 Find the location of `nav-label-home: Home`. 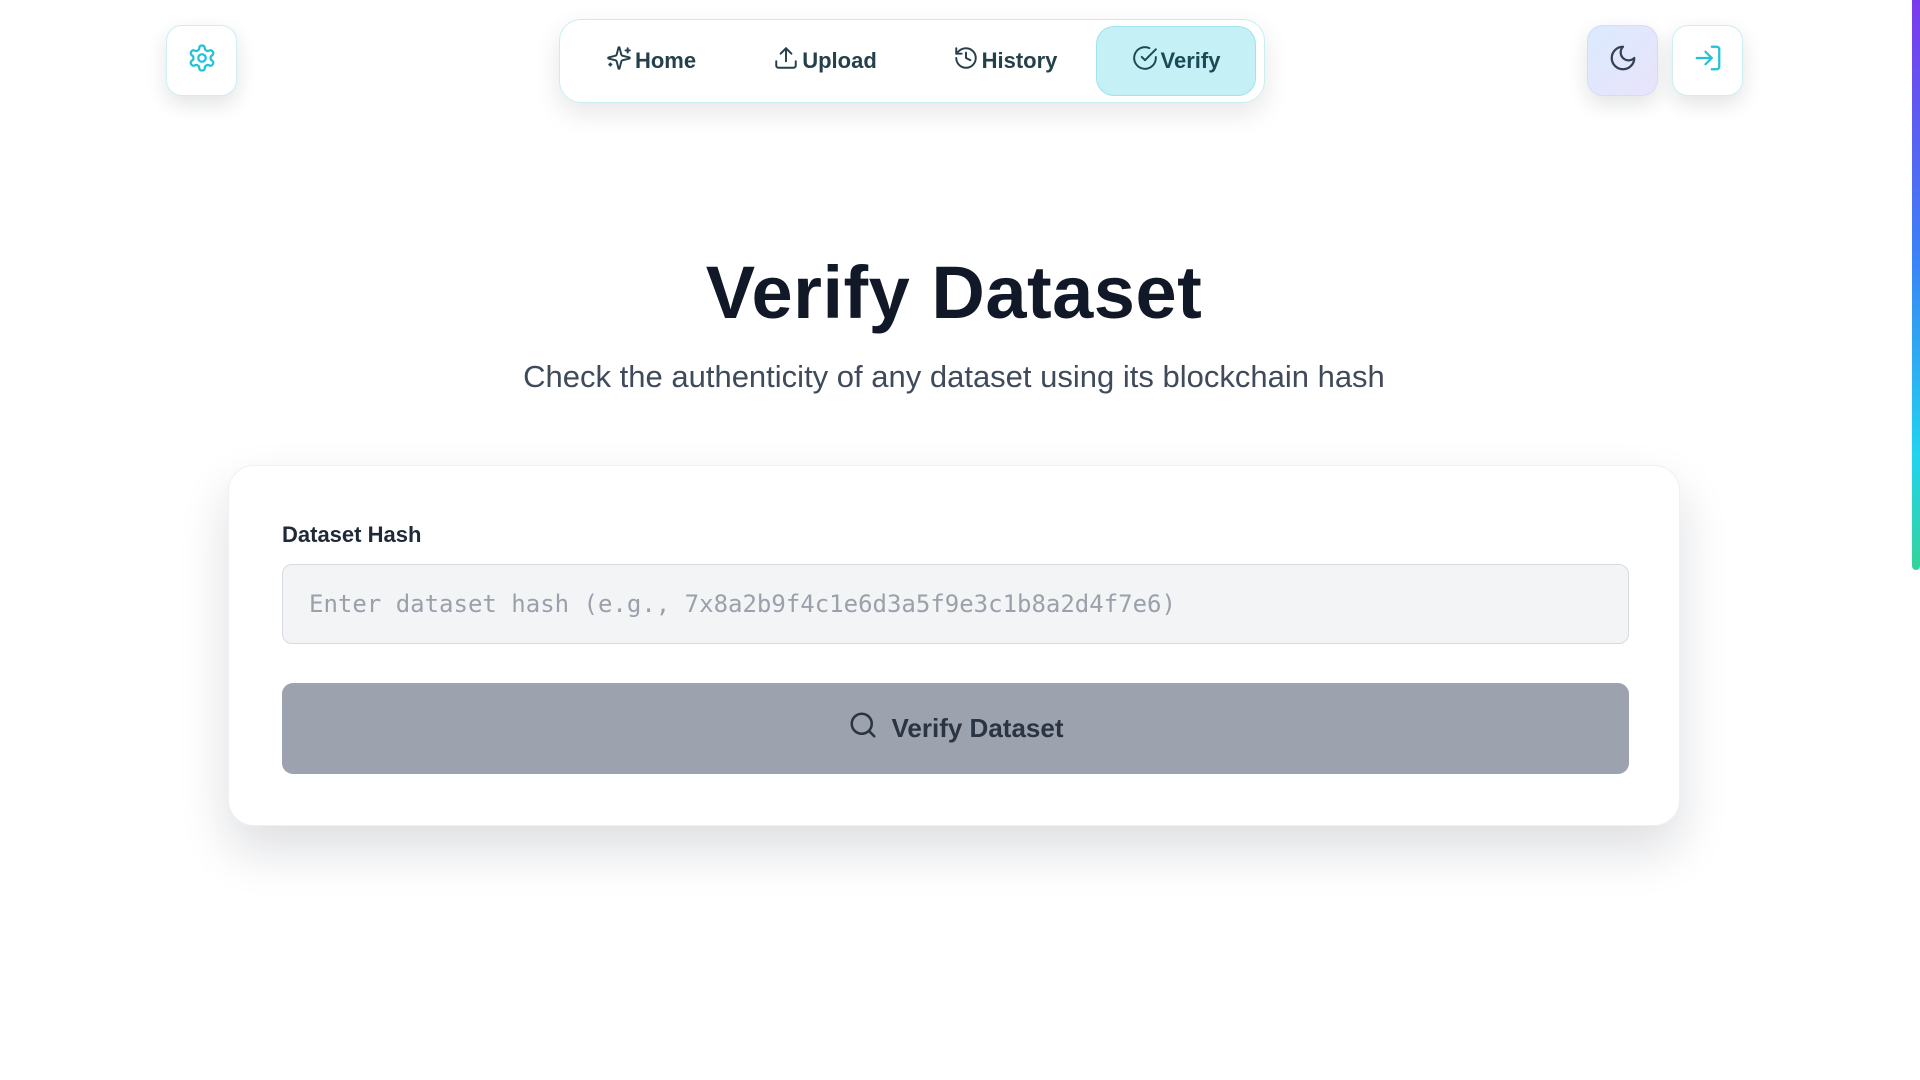

nav-label-home: Home is located at coordinates (665, 60).